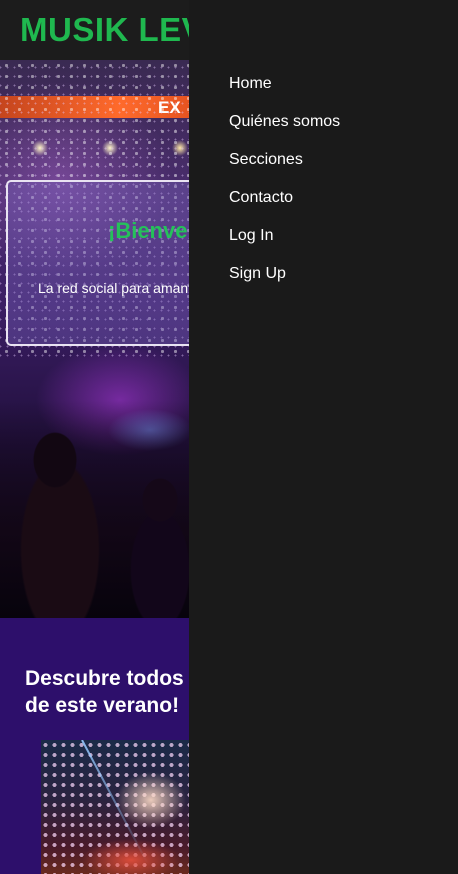 The width and height of the screenshot is (458, 874). I want to click on festival-image, so click(121, 807).